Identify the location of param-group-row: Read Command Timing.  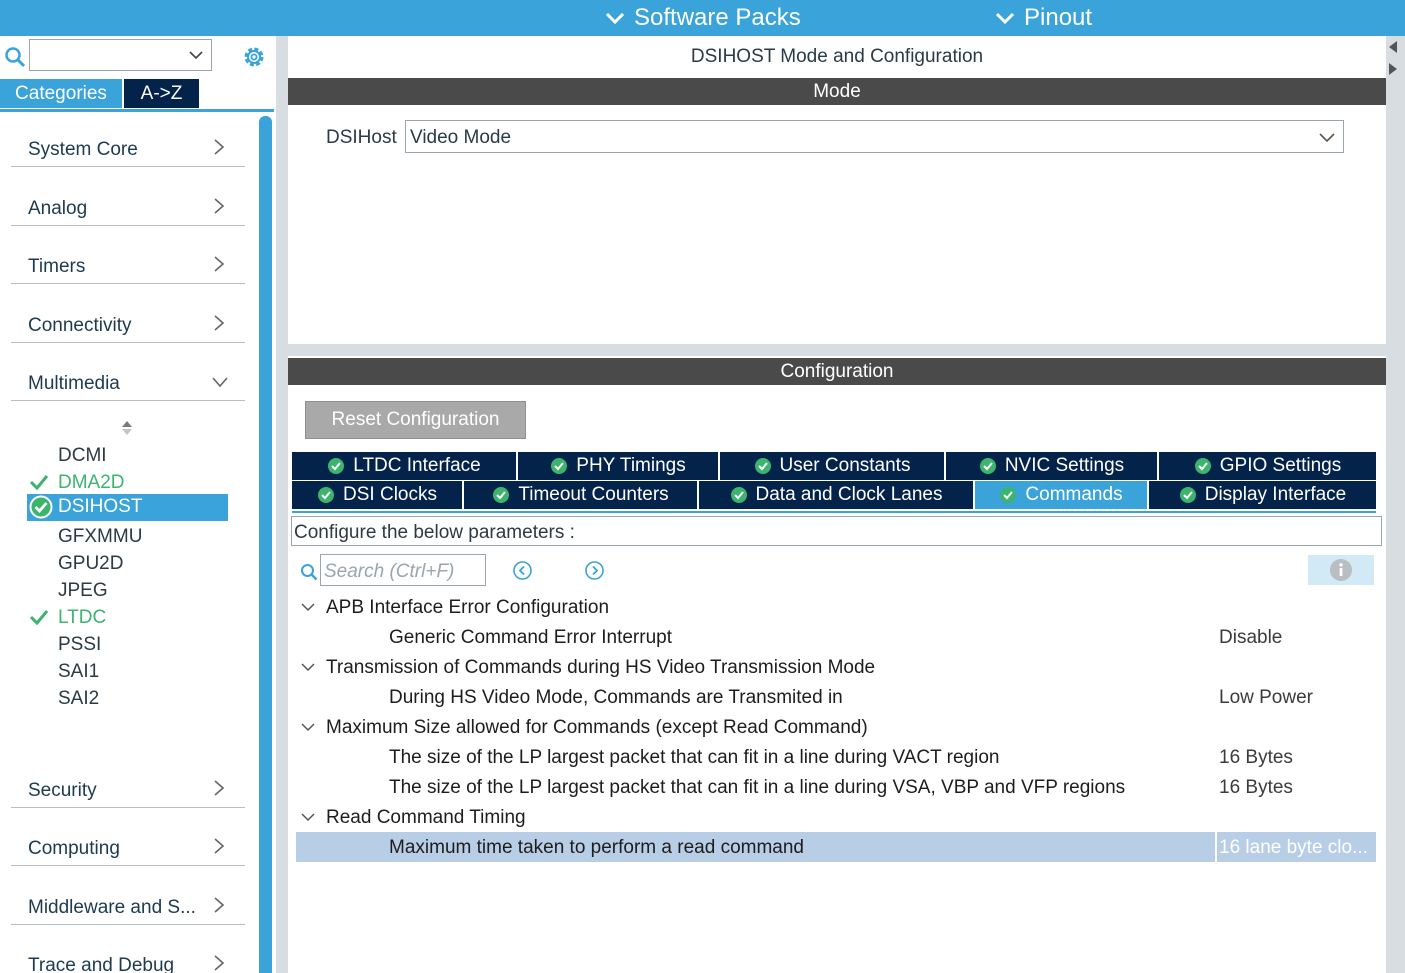
(836, 817).